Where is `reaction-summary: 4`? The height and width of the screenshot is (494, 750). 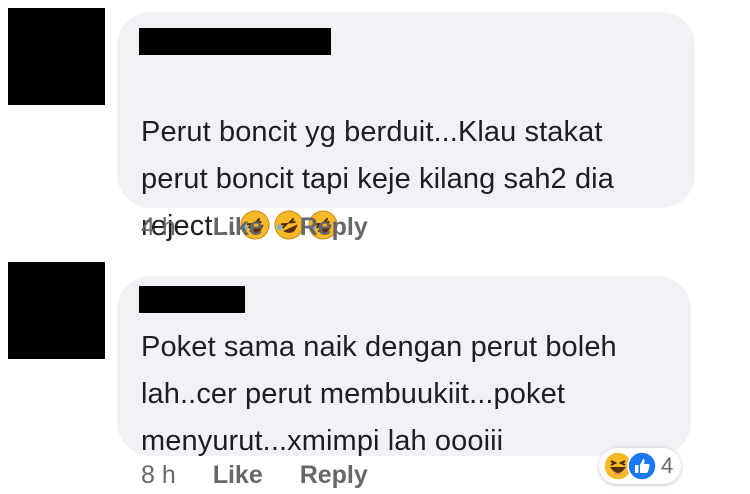
reaction-summary: 4 is located at coordinates (640, 466).